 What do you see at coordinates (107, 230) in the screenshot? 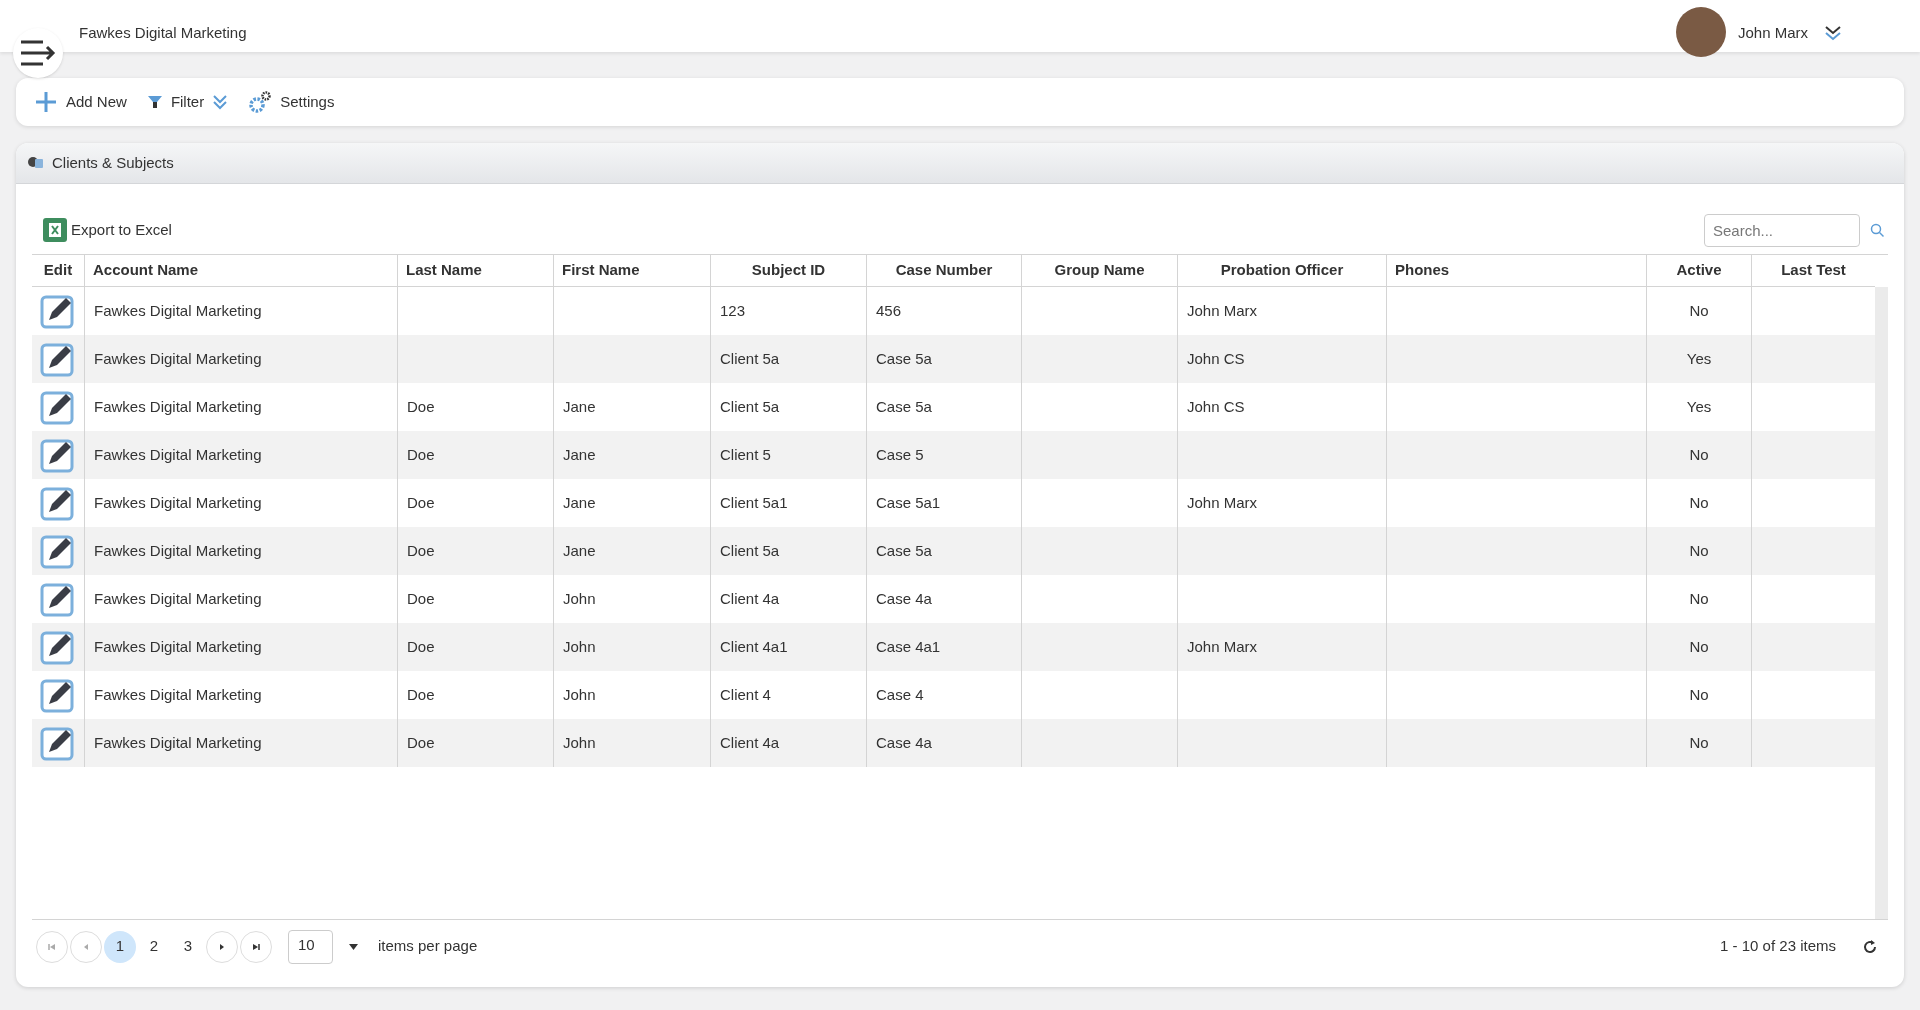
I see `export-excel-button: Export to Excel` at bounding box center [107, 230].